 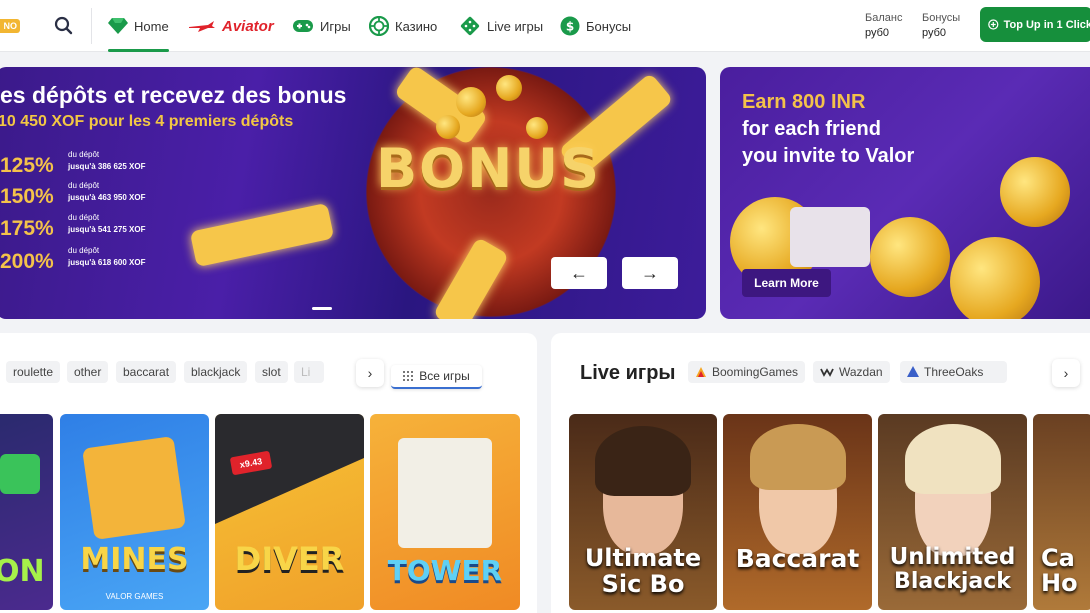 What do you see at coordinates (10, 26) in the screenshot?
I see `logo: NO` at bounding box center [10, 26].